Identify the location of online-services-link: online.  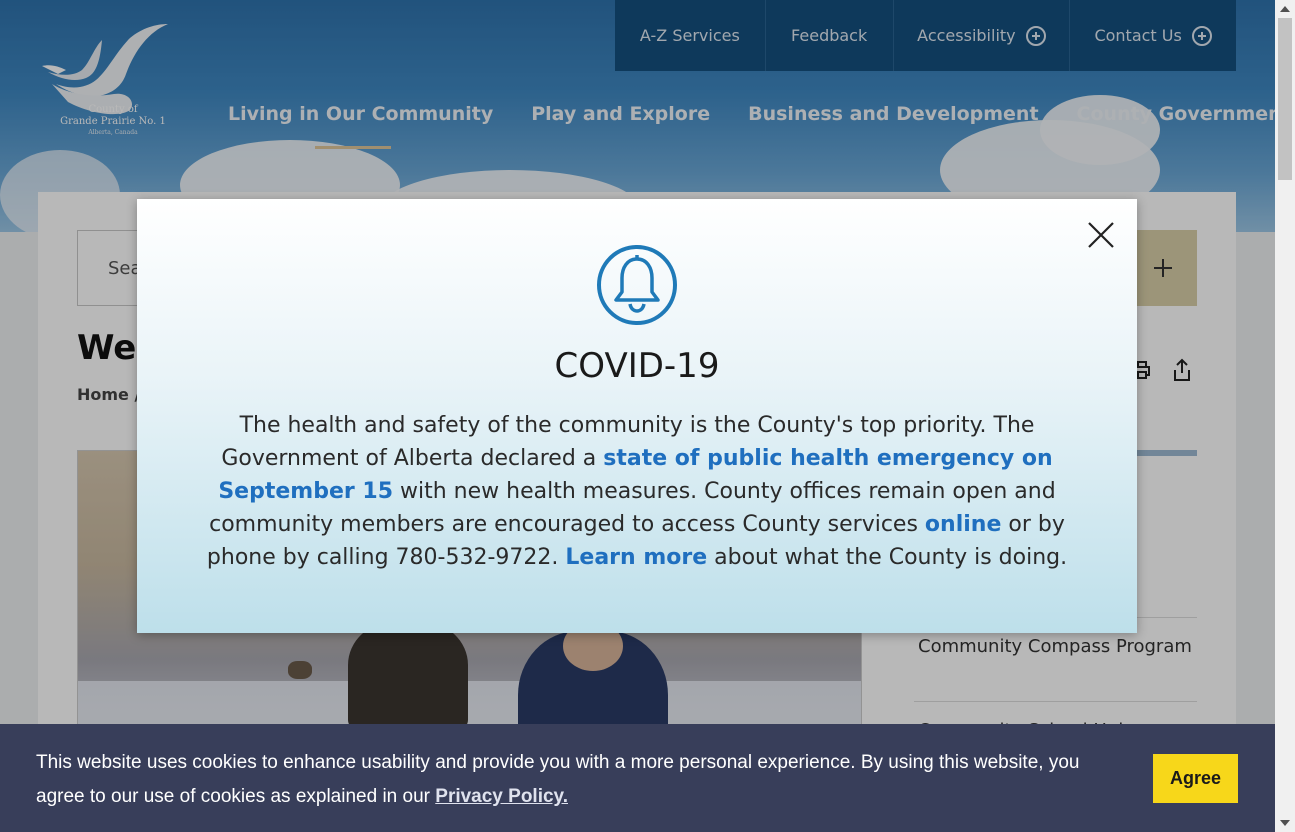
(963, 524).